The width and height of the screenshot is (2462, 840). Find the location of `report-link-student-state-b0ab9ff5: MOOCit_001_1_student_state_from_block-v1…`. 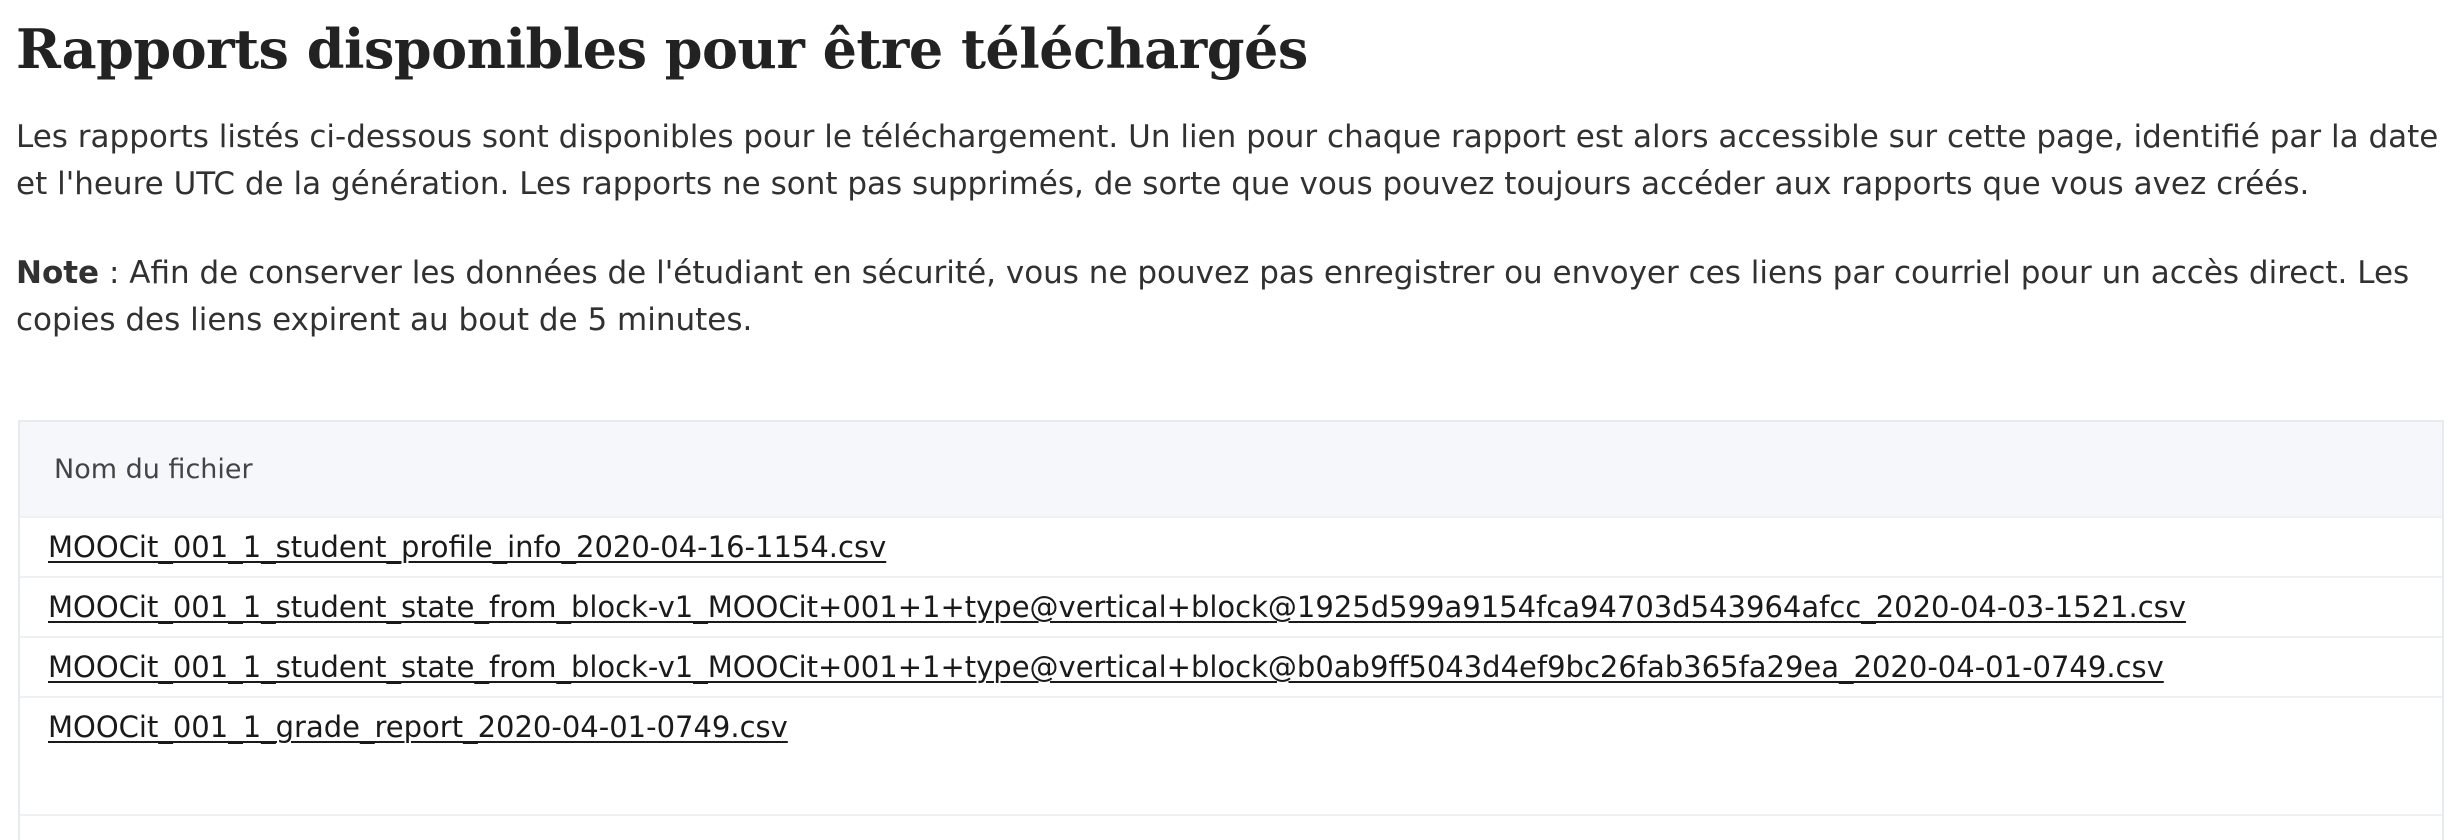

report-link-student-state-b0ab9ff5: MOOCit_001_1_student_state_from_block-v1… is located at coordinates (1106, 667).